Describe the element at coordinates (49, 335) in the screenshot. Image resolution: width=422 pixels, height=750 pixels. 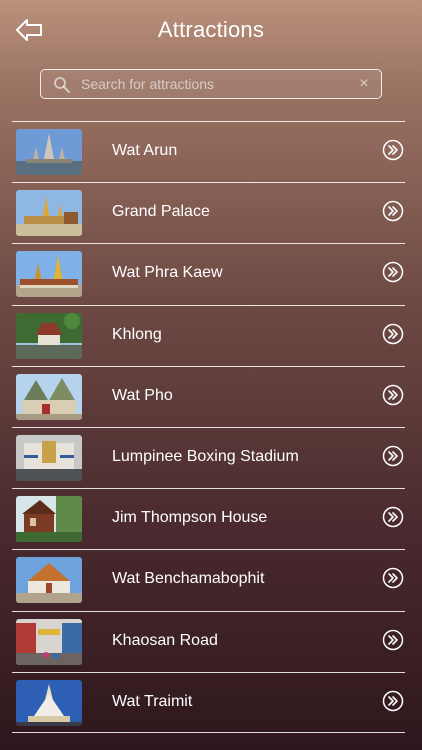
I see `khlong-thumbnail` at that location.